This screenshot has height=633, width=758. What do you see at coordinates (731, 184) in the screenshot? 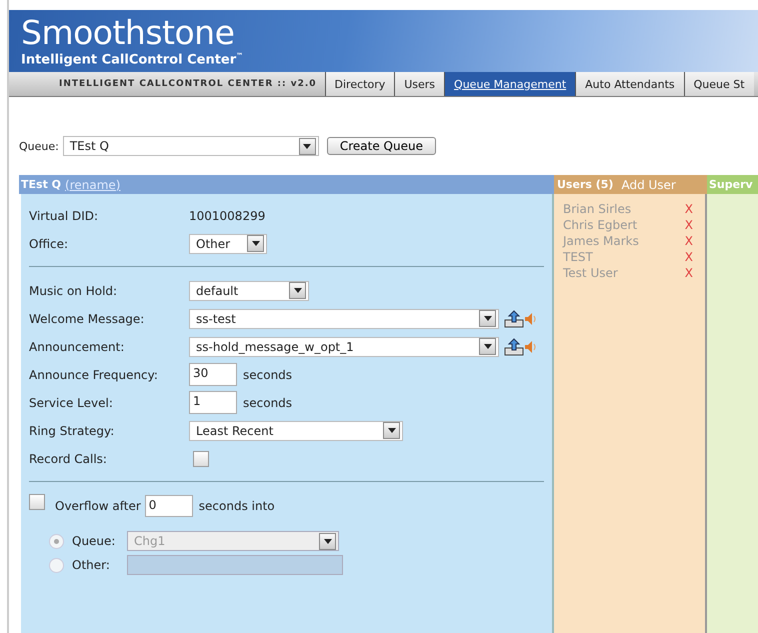
I see `supervisors-title: Superv` at bounding box center [731, 184].